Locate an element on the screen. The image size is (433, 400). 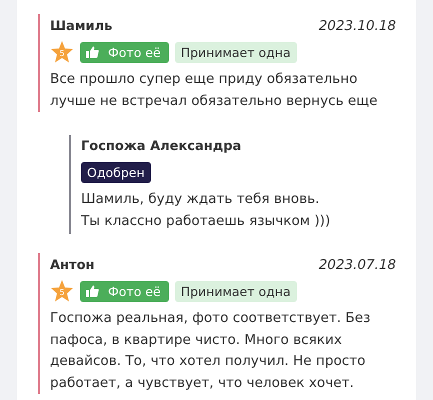
author-name: Шамиль is located at coordinates (81, 26).